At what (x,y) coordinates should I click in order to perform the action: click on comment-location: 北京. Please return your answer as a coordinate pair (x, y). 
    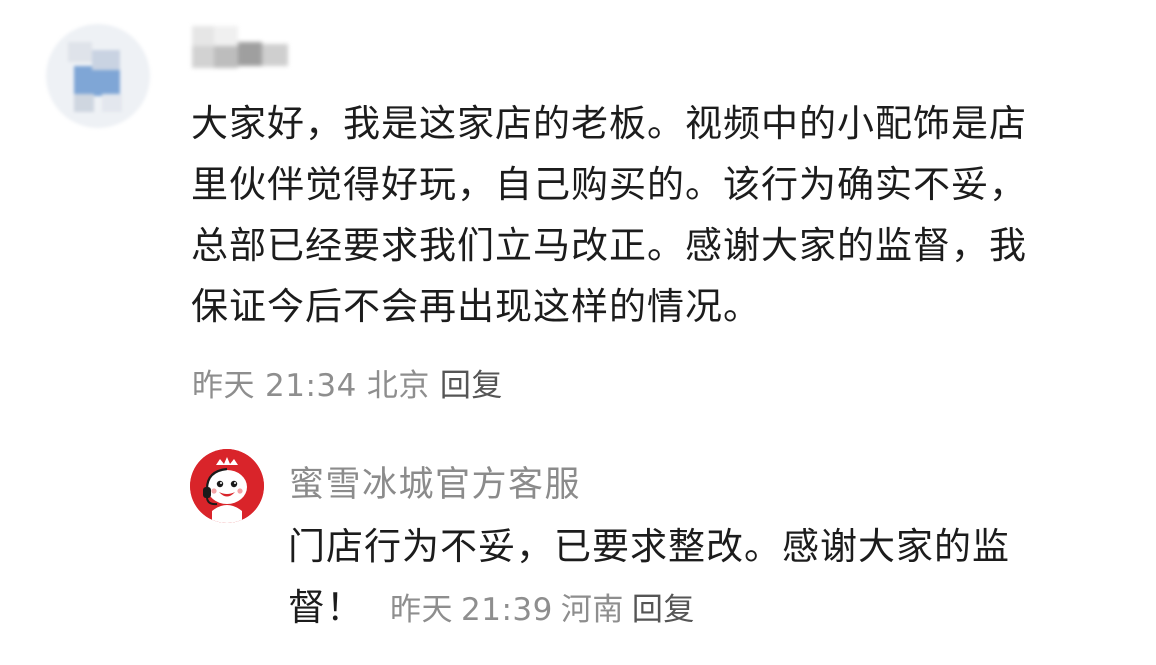
    Looking at the image, I should click on (398, 386).